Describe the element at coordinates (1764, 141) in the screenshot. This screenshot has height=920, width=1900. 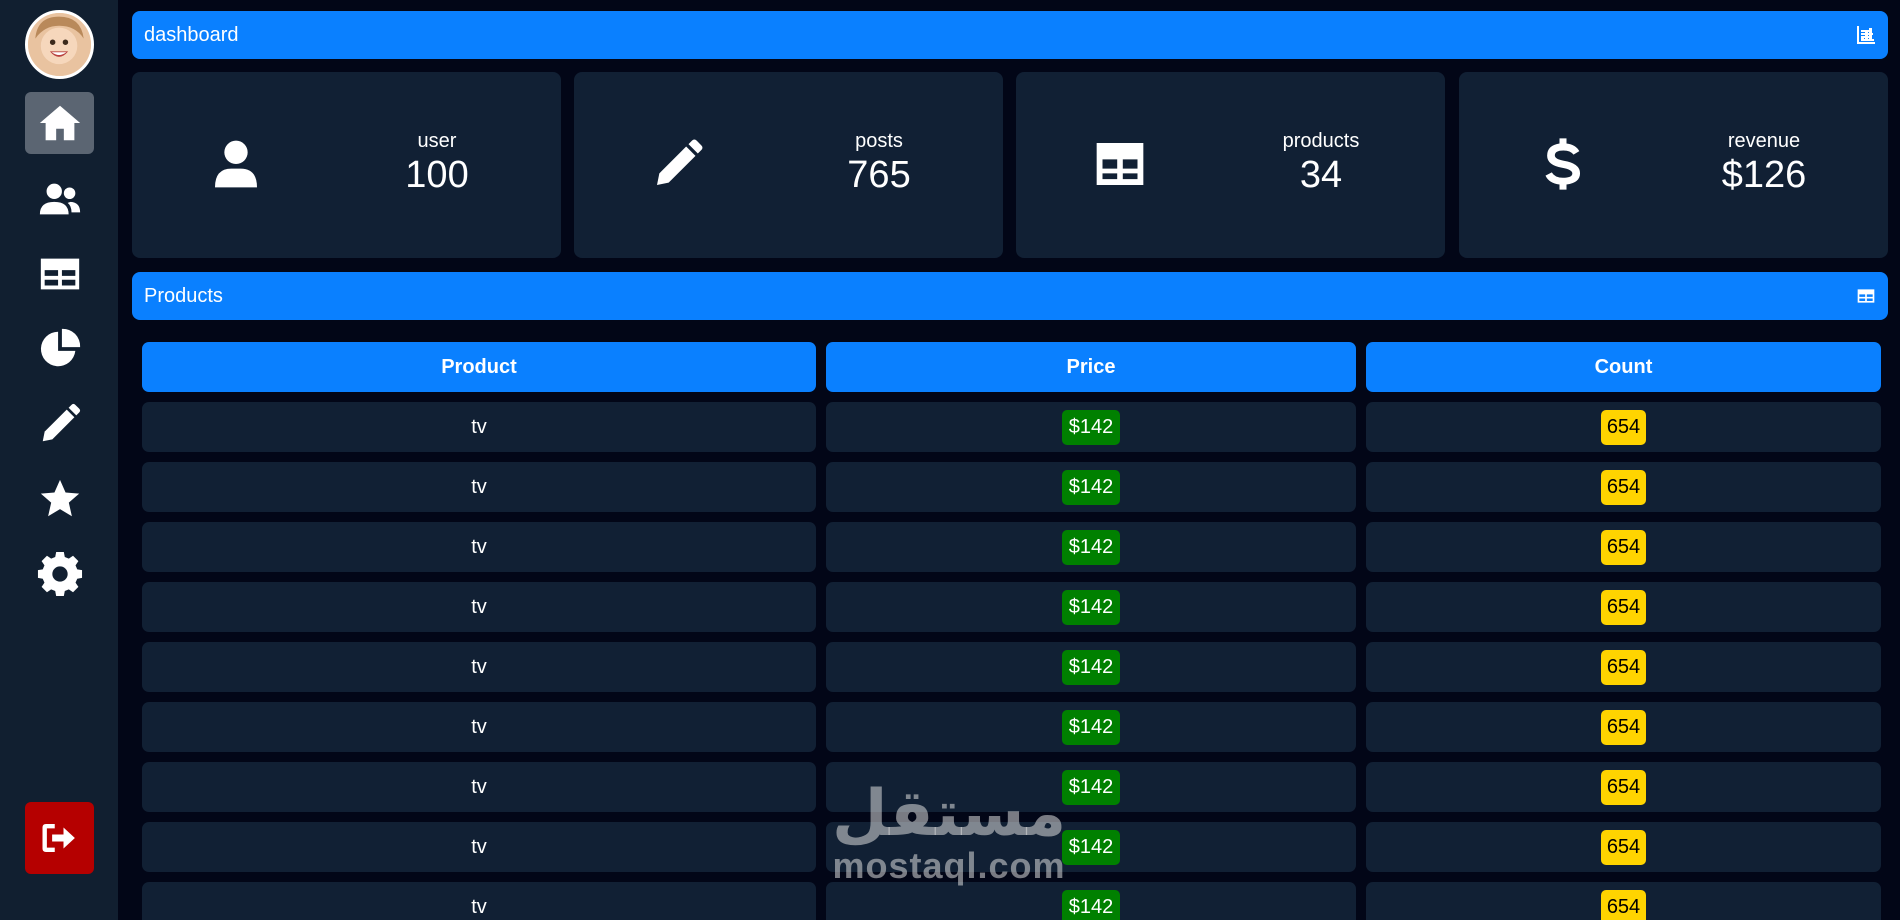
I see `stat-label: revenue` at that location.